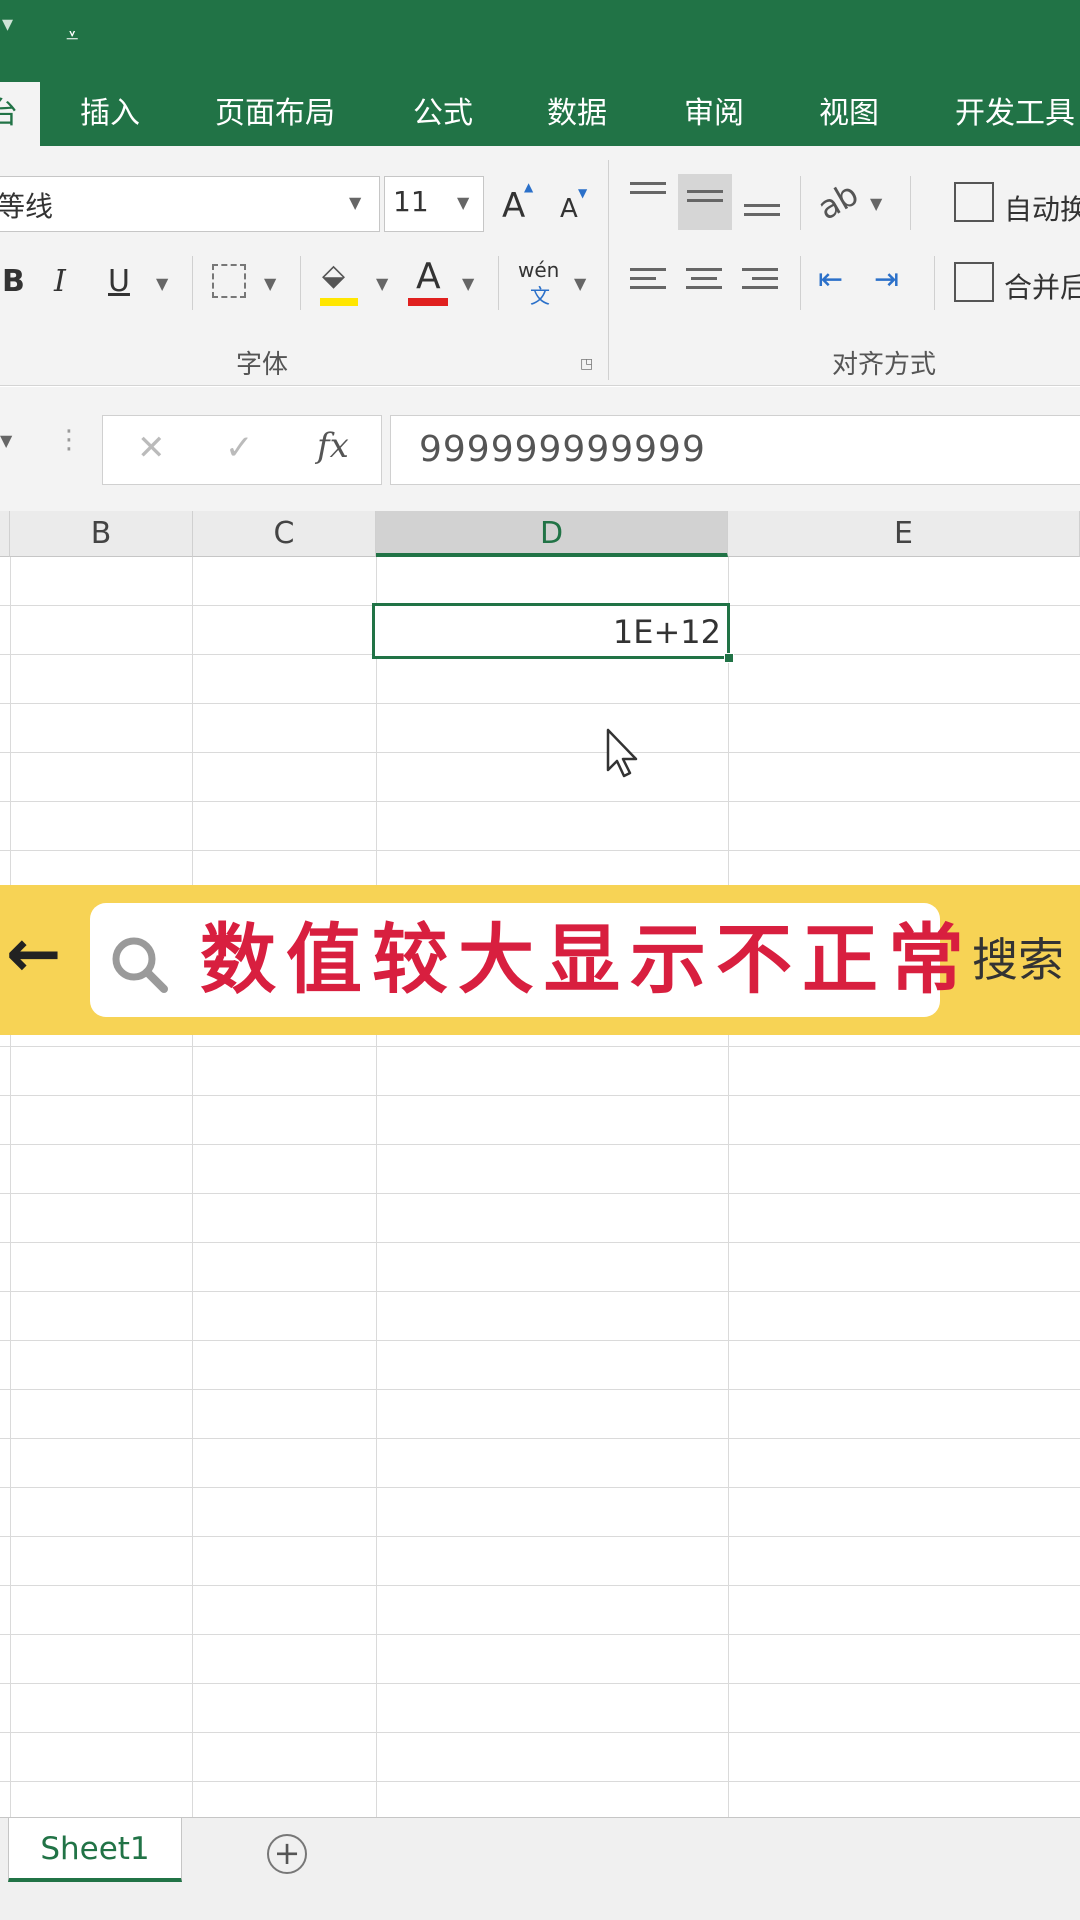 The image size is (1080, 1920). Describe the element at coordinates (287, 1854) in the screenshot. I see `add-sheet-button: +` at that location.